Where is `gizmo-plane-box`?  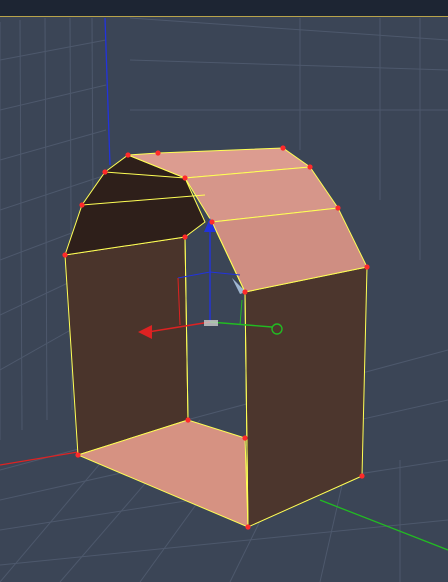 gizmo-plane-box is located at coordinates (209, 275).